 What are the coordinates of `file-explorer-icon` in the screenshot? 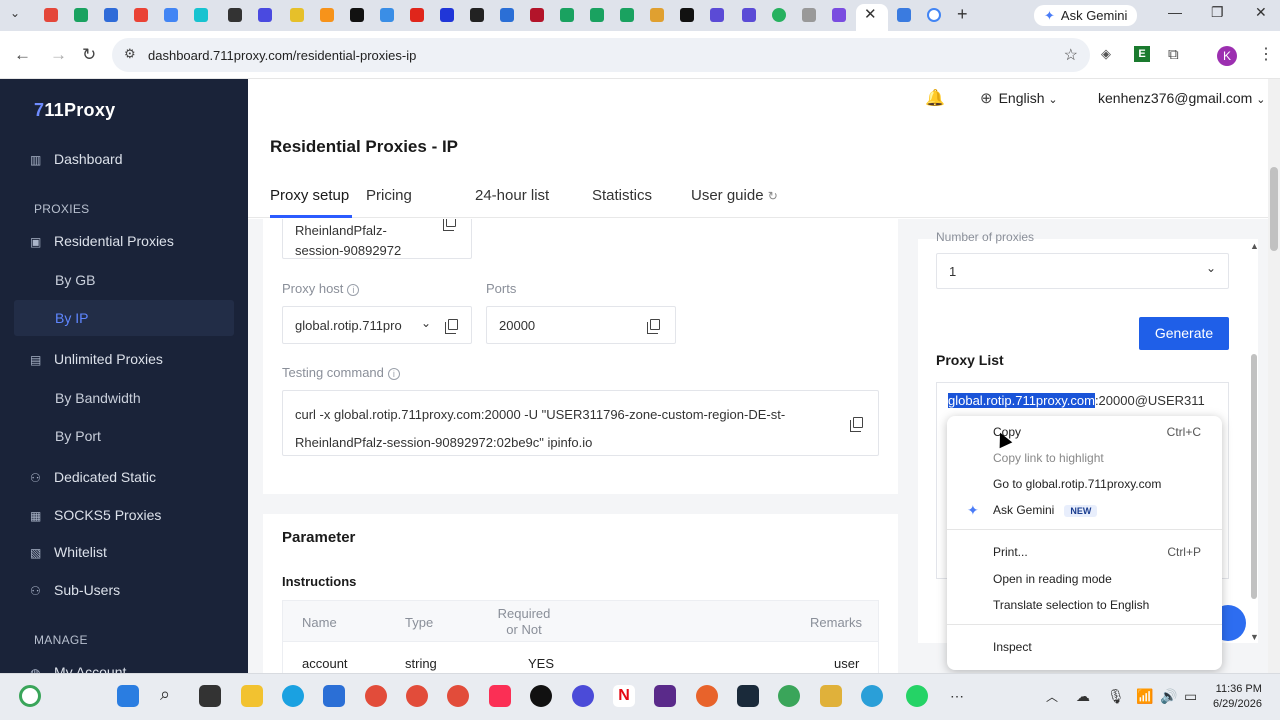 It's located at (252, 696).